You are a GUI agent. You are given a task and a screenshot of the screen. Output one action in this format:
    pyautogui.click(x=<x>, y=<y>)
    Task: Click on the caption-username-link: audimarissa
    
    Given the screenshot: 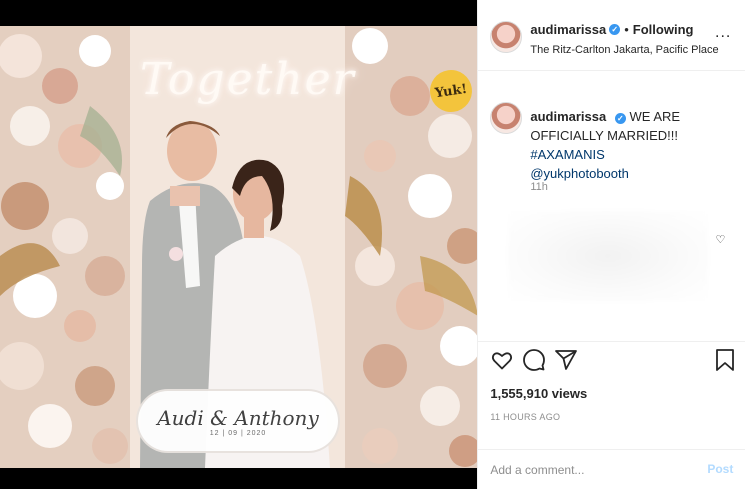 What is the action you would take?
    pyautogui.click(x=568, y=116)
    